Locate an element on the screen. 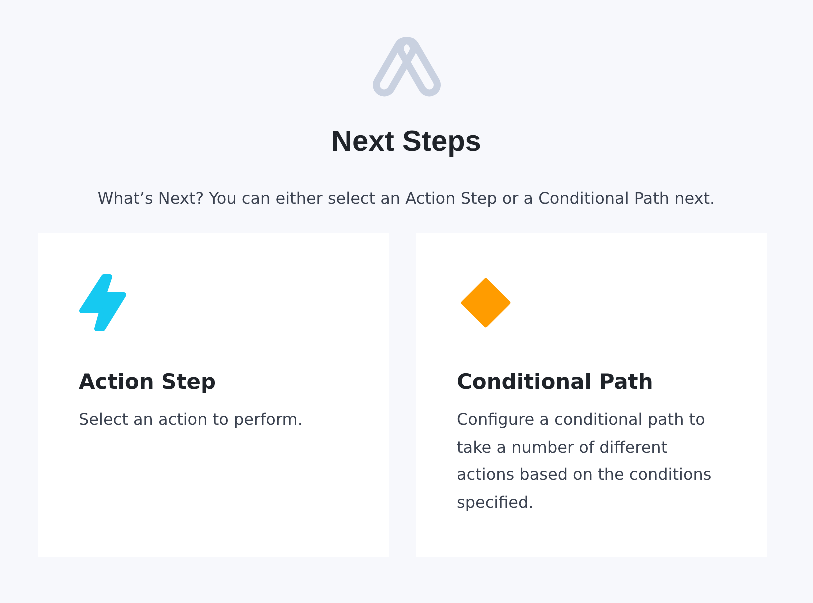  page-title: Next Steps is located at coordinates (407, 142).